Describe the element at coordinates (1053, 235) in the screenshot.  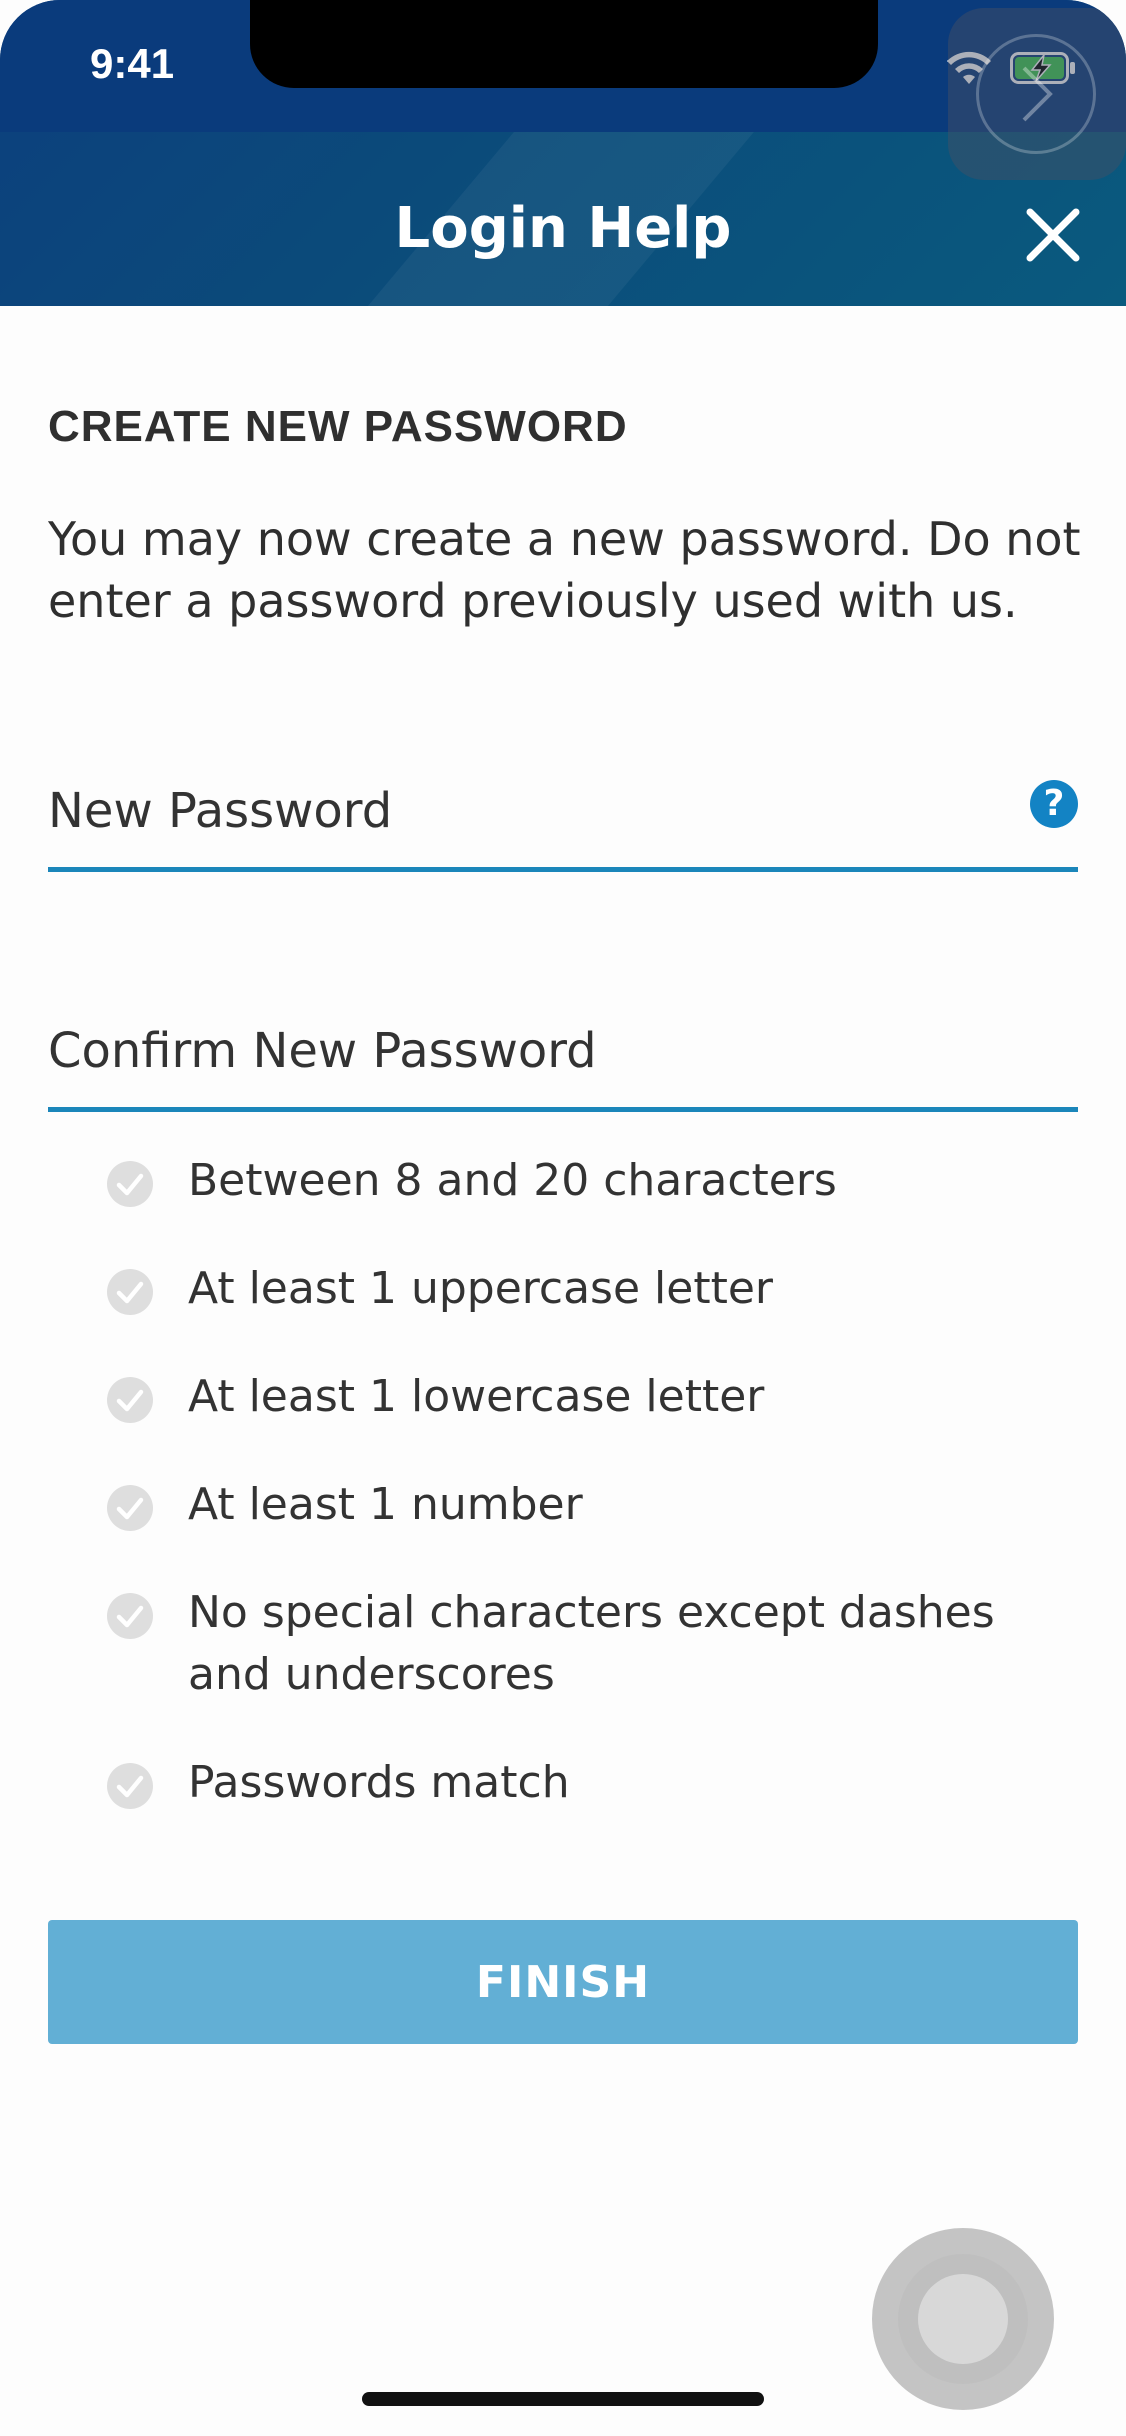
I see `close-icon` at that location.